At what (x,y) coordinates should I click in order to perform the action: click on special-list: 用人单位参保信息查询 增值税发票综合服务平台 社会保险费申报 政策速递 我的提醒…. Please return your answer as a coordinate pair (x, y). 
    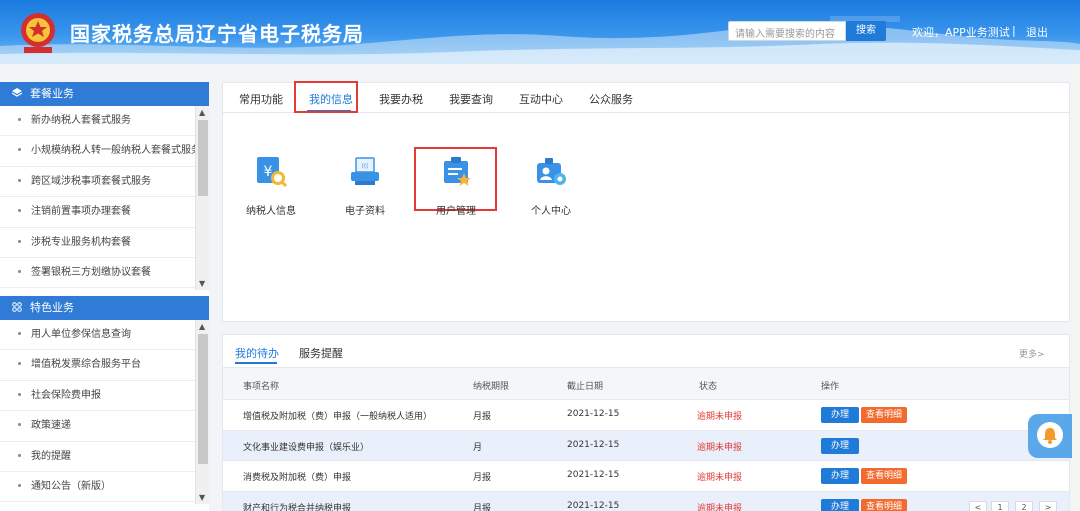
    Looking at the image, I should click on (97, 411).